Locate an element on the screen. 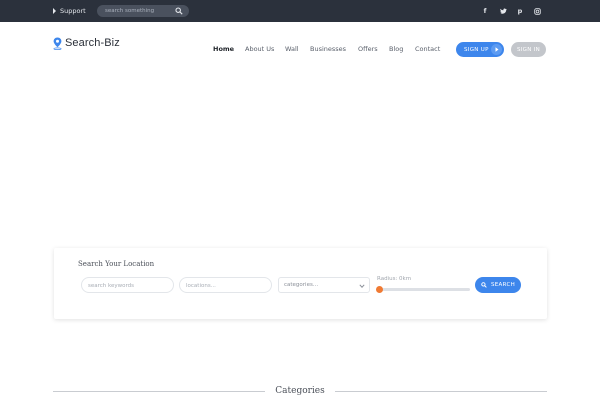  search-button: SEARCH is located at coordinates (498, 285).